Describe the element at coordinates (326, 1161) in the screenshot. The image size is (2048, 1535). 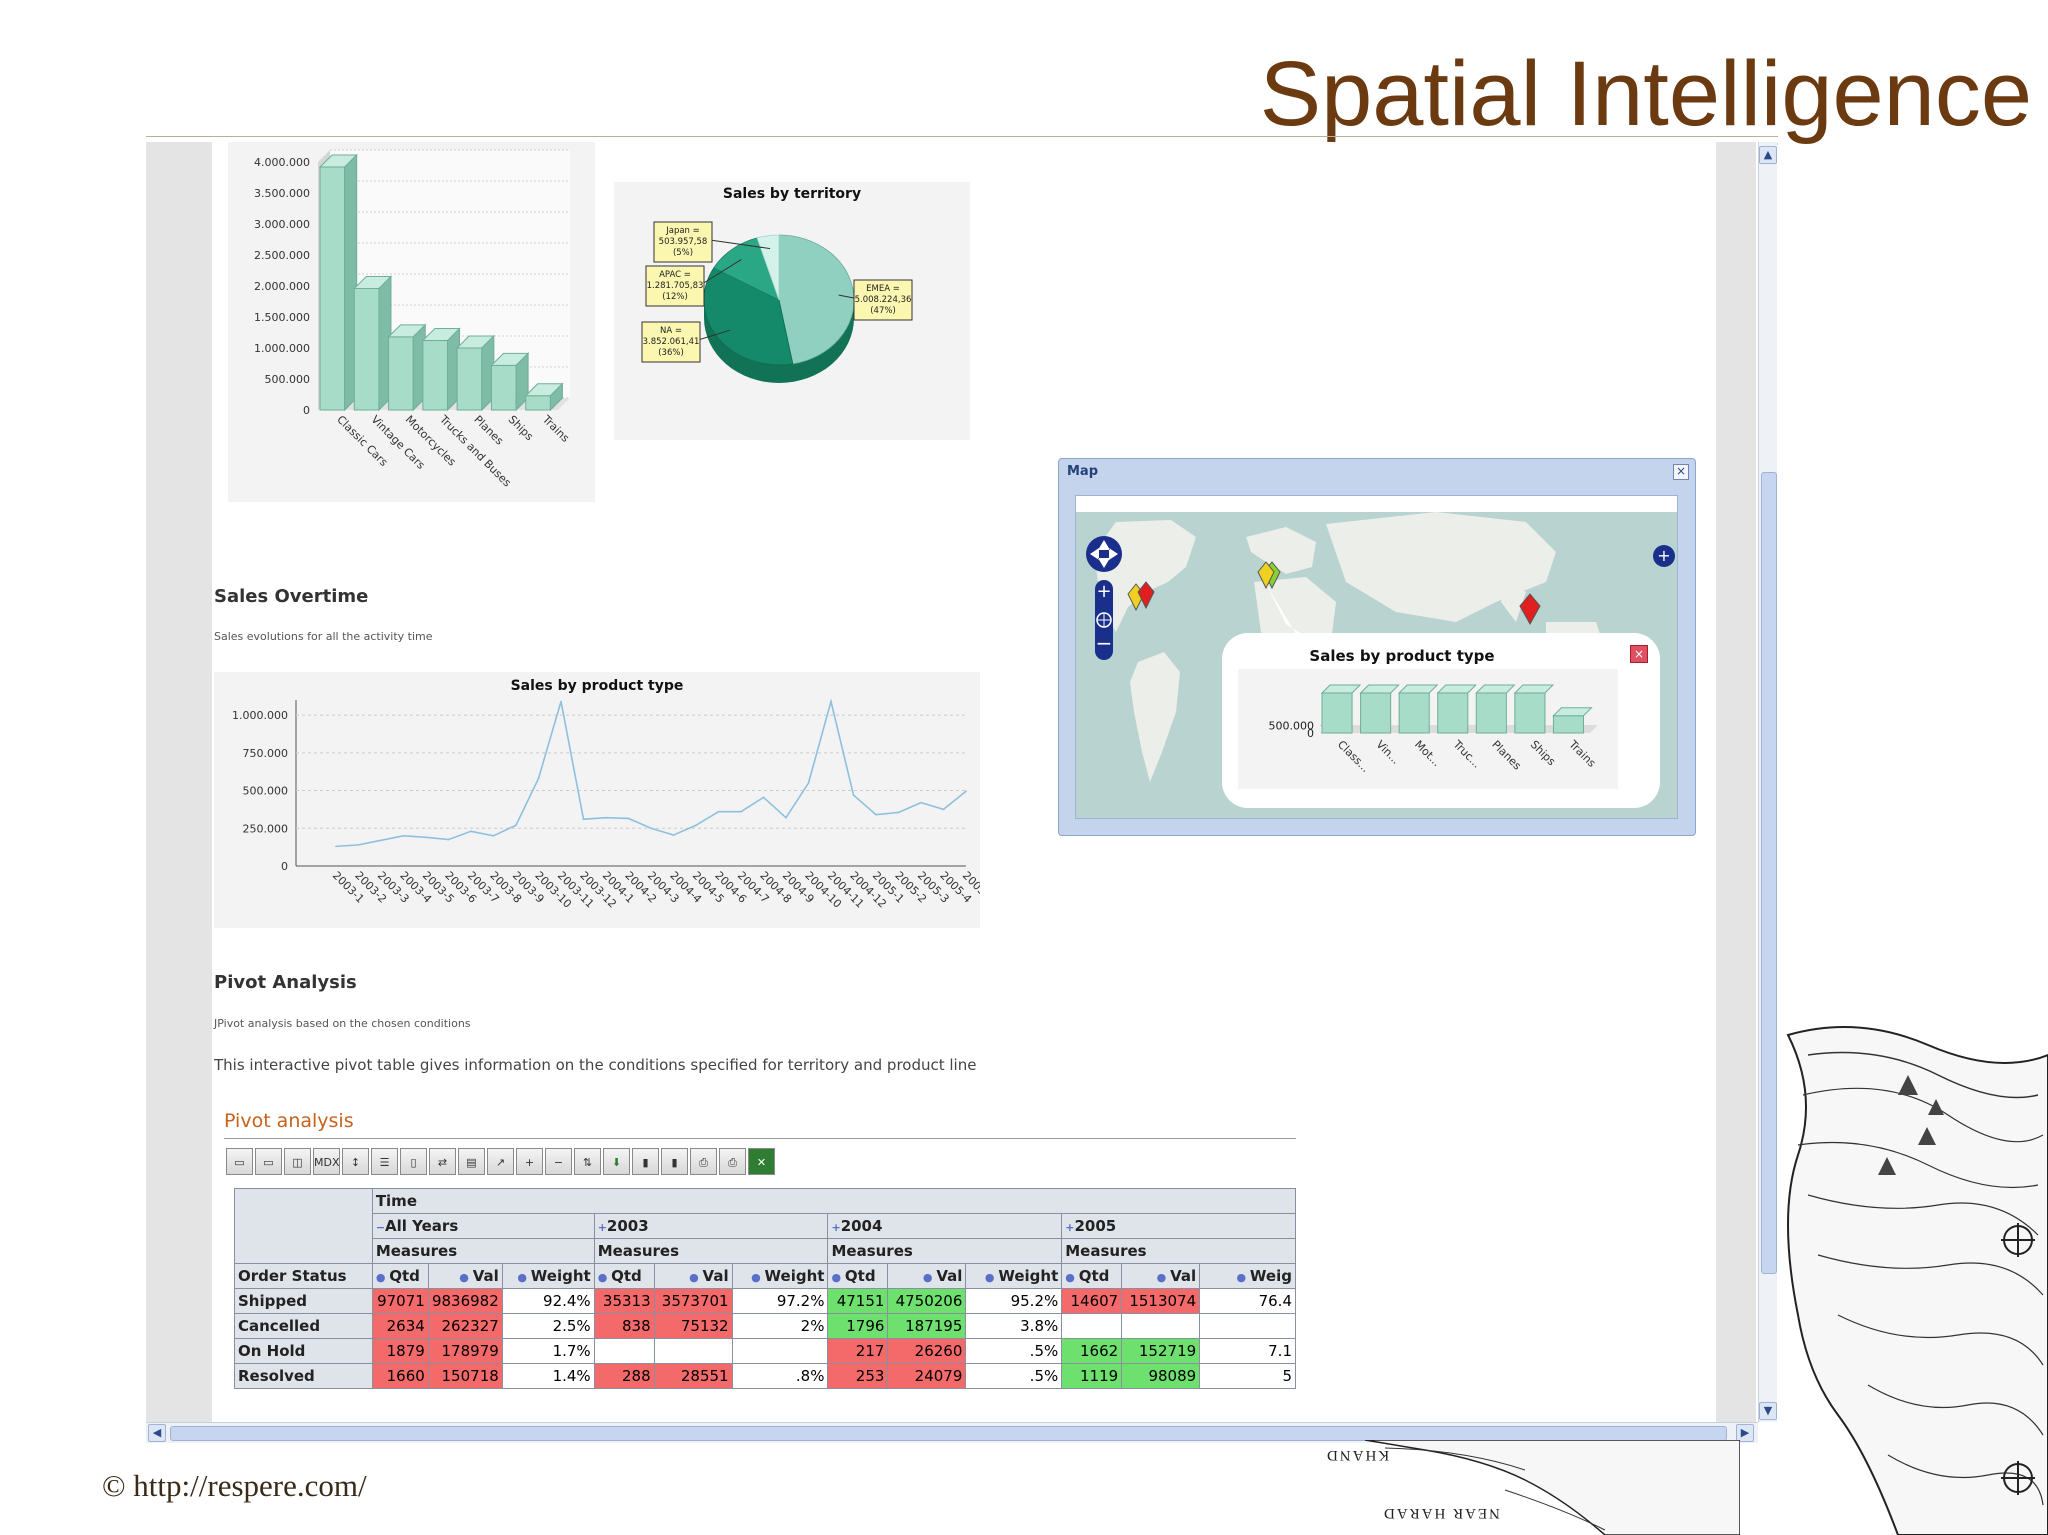
I see `mdx-button: MDX` at that location.